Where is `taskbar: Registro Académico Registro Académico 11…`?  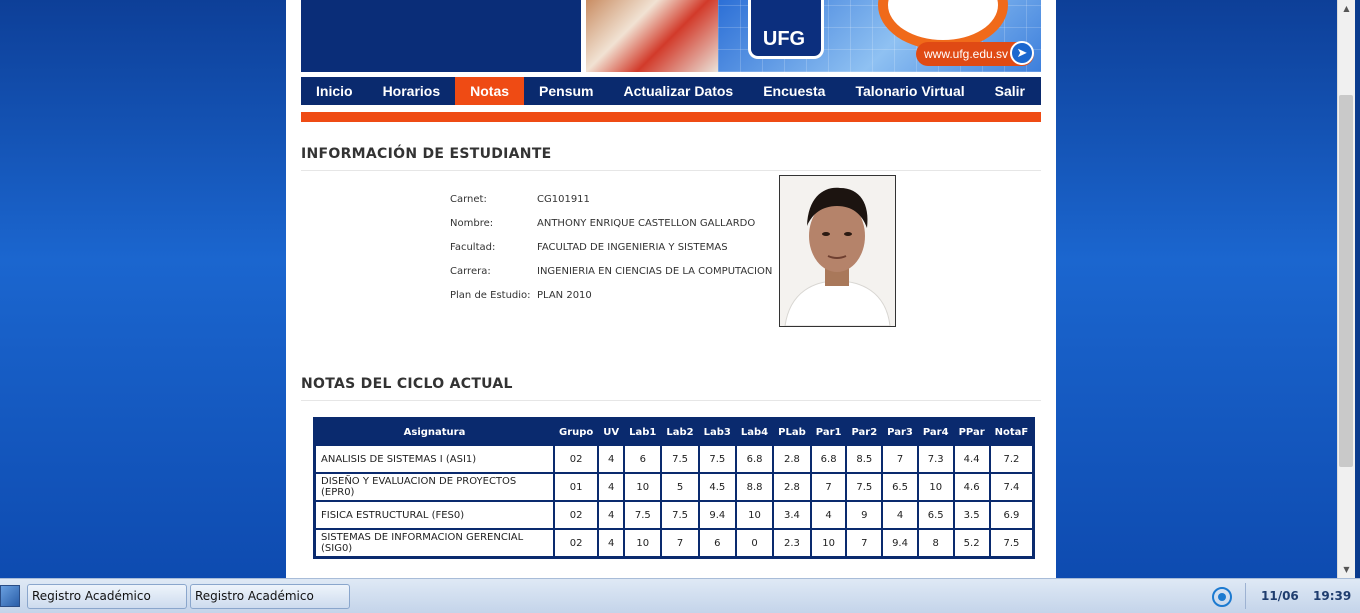
taskbar: Registro Académico Registro Académico 11… is located at coordinates (680, 595).